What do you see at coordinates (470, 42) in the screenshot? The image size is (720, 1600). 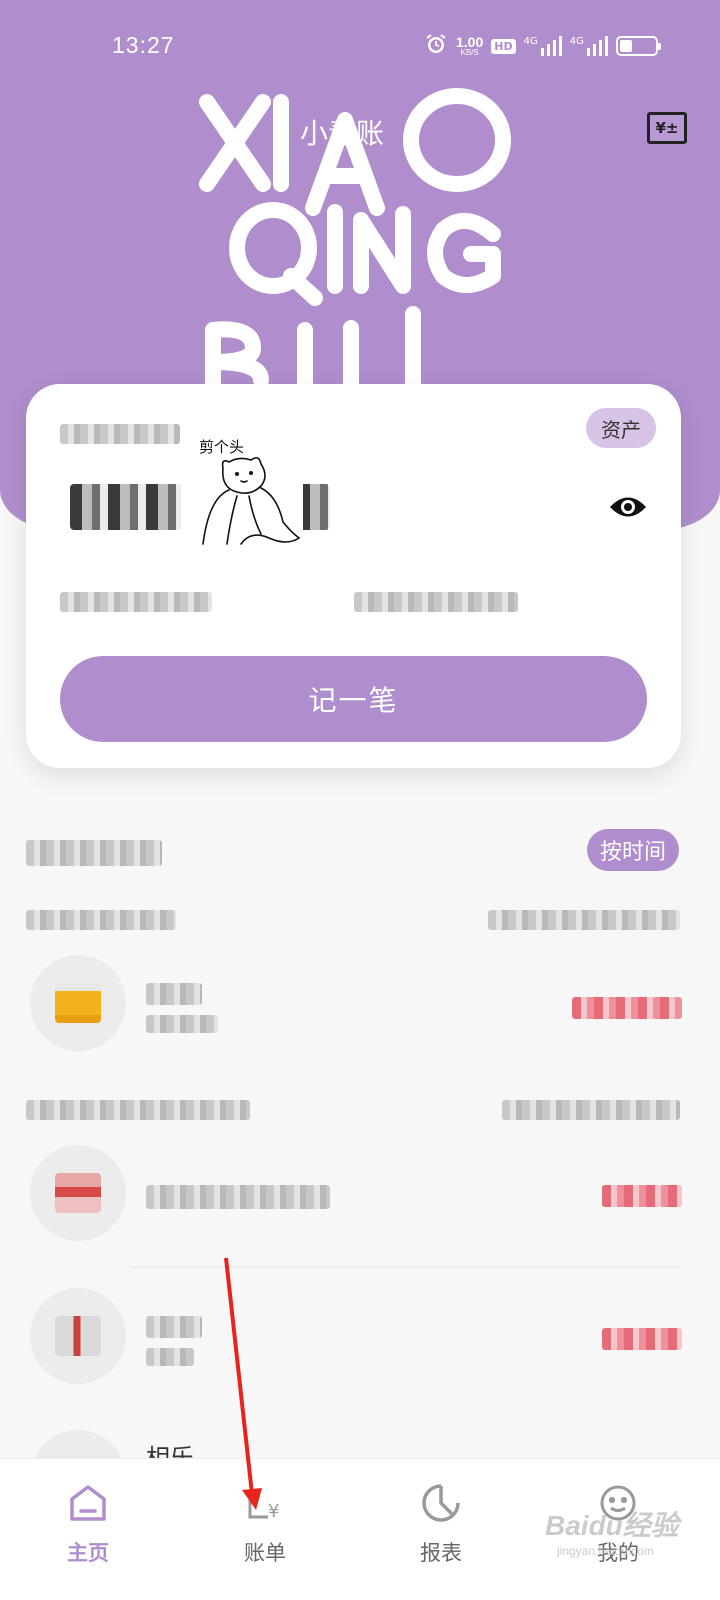 I see `net-speed-value: 1.00` at bounding box center [470, 42].